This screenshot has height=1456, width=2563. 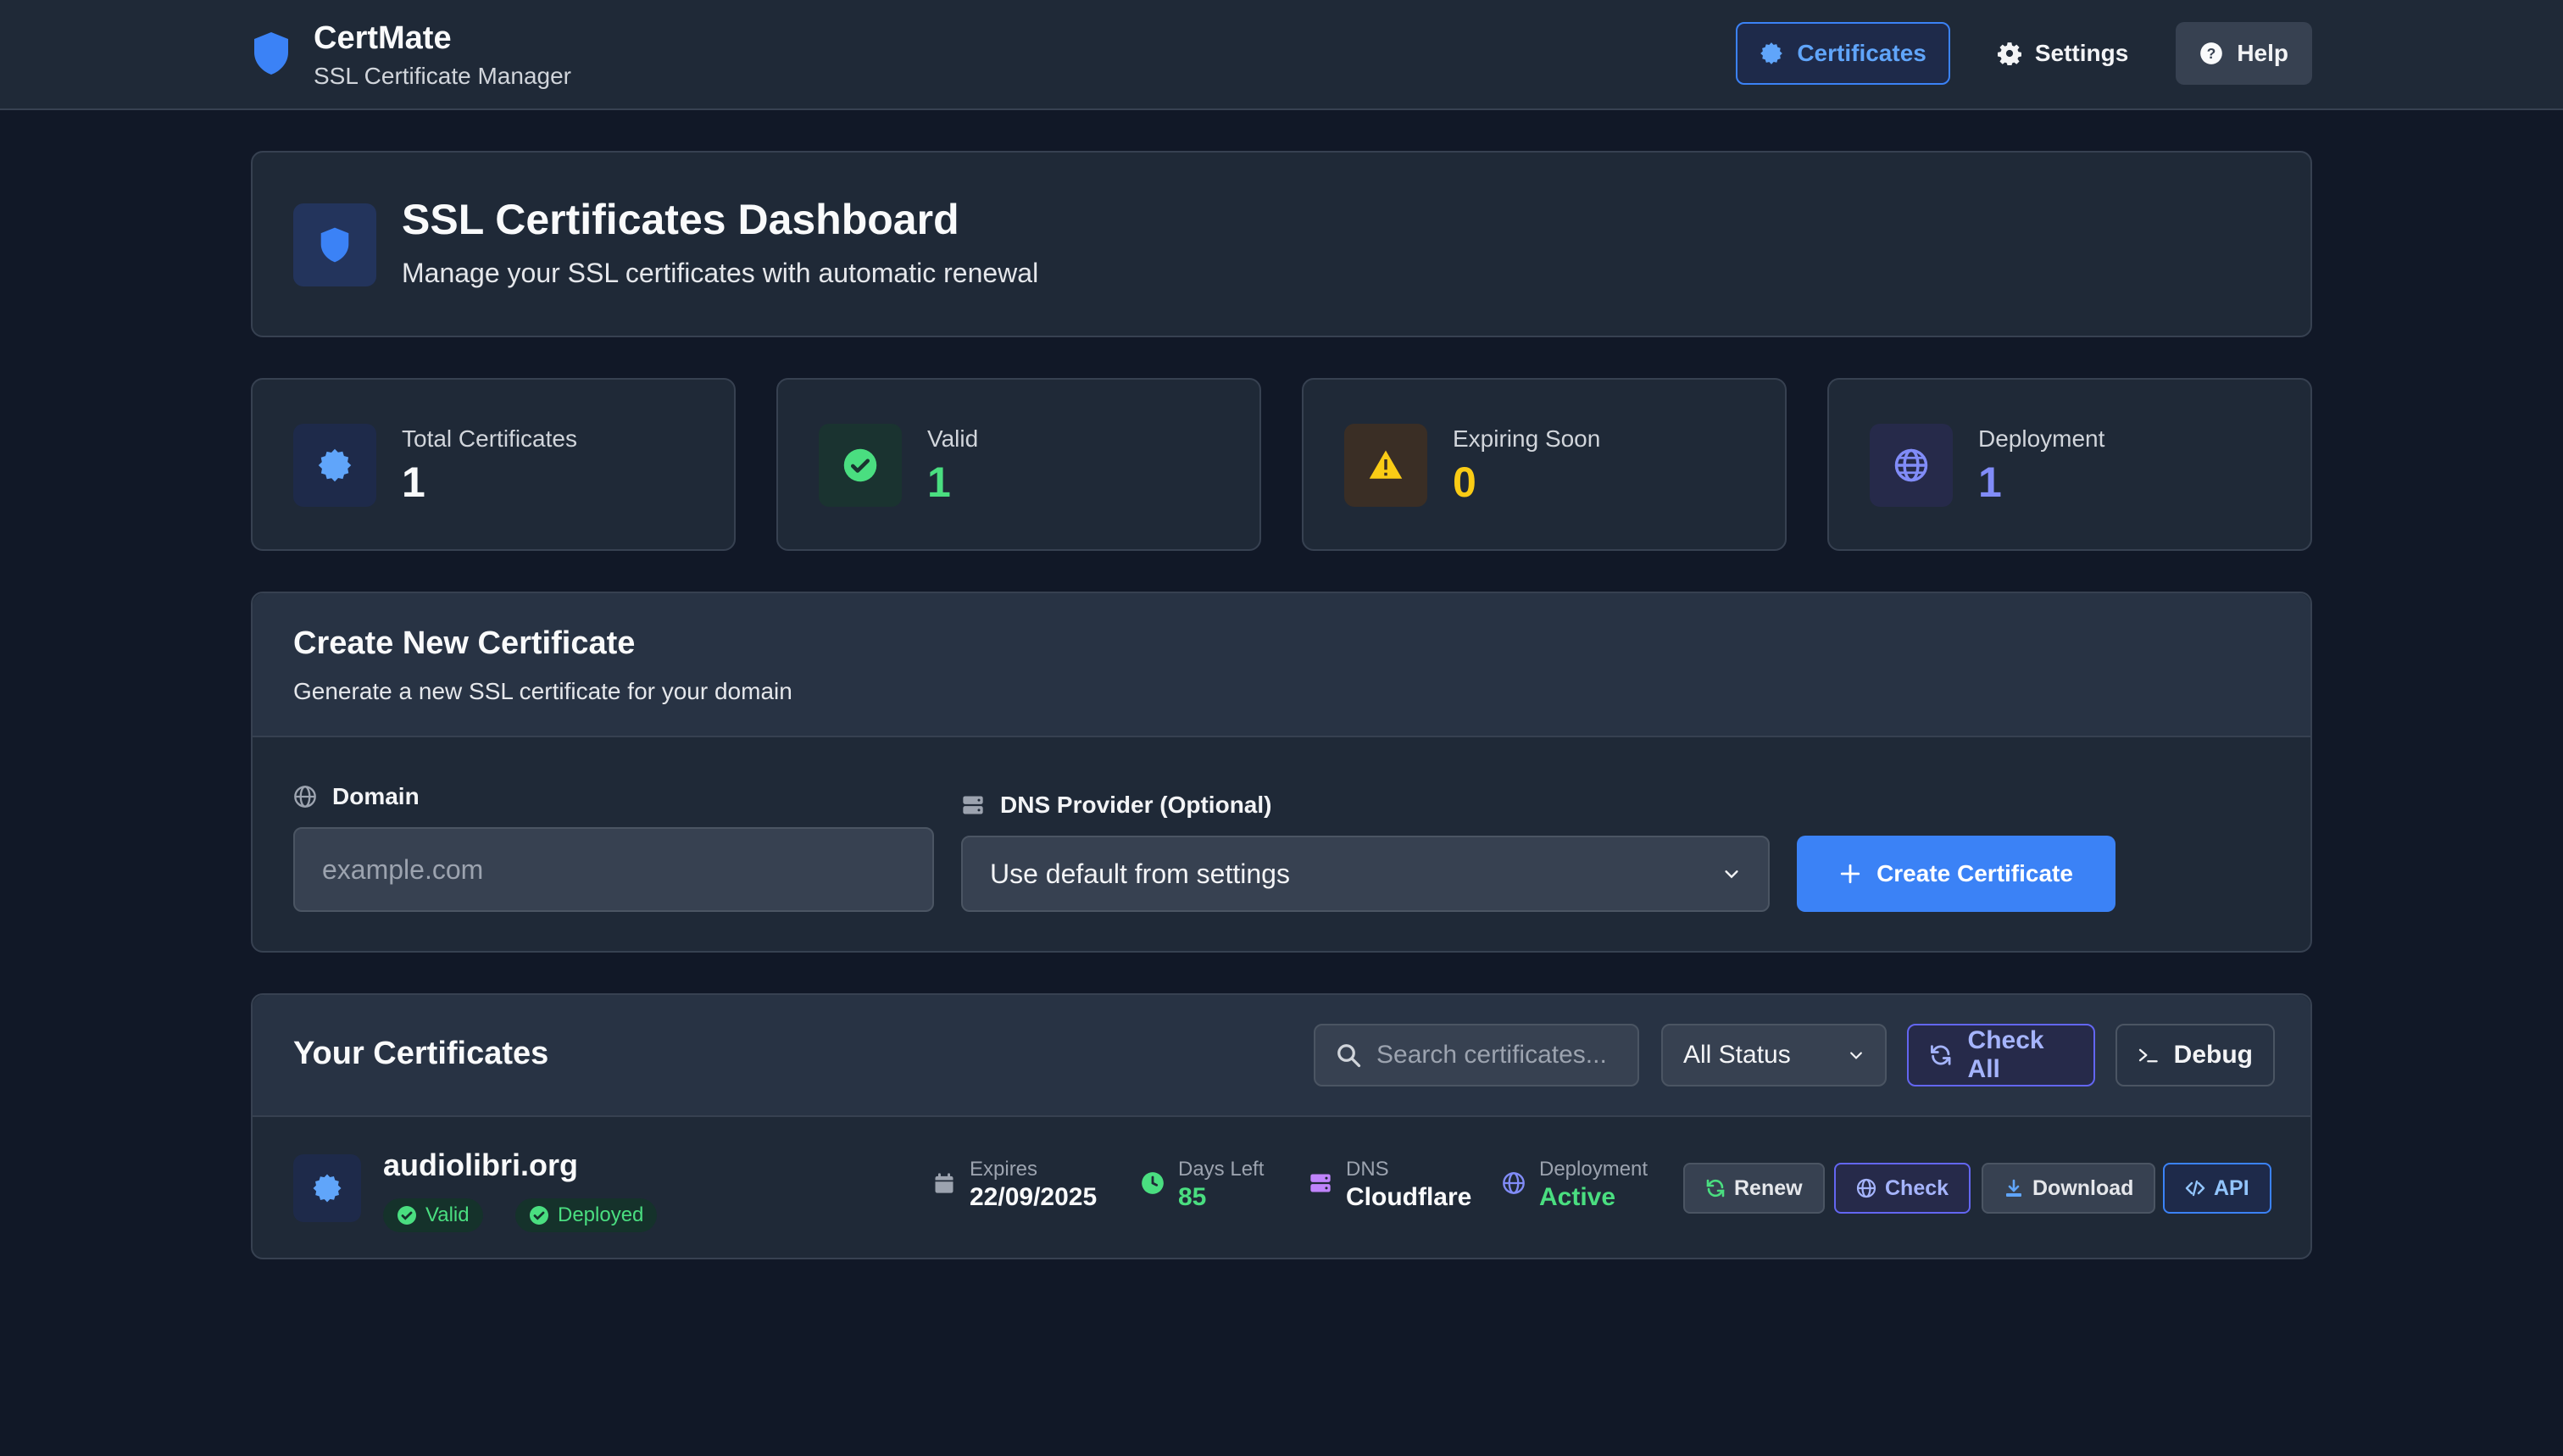 What do you see at coordinates (1917, 1187) in the screenshot?
I see `check-label: Check` at bounding box center [1917, 1187].